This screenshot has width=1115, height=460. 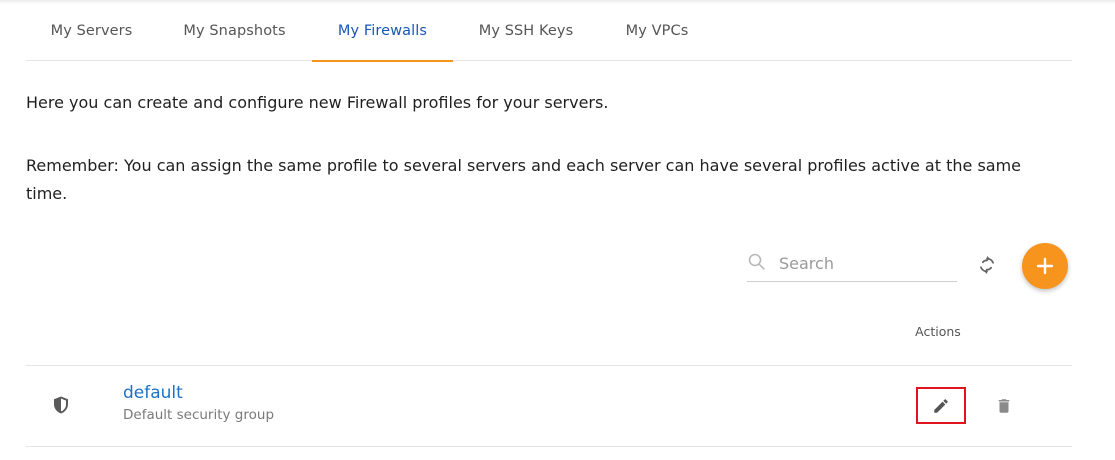 I want to click on edit-icon, so click(x=941, y=405).